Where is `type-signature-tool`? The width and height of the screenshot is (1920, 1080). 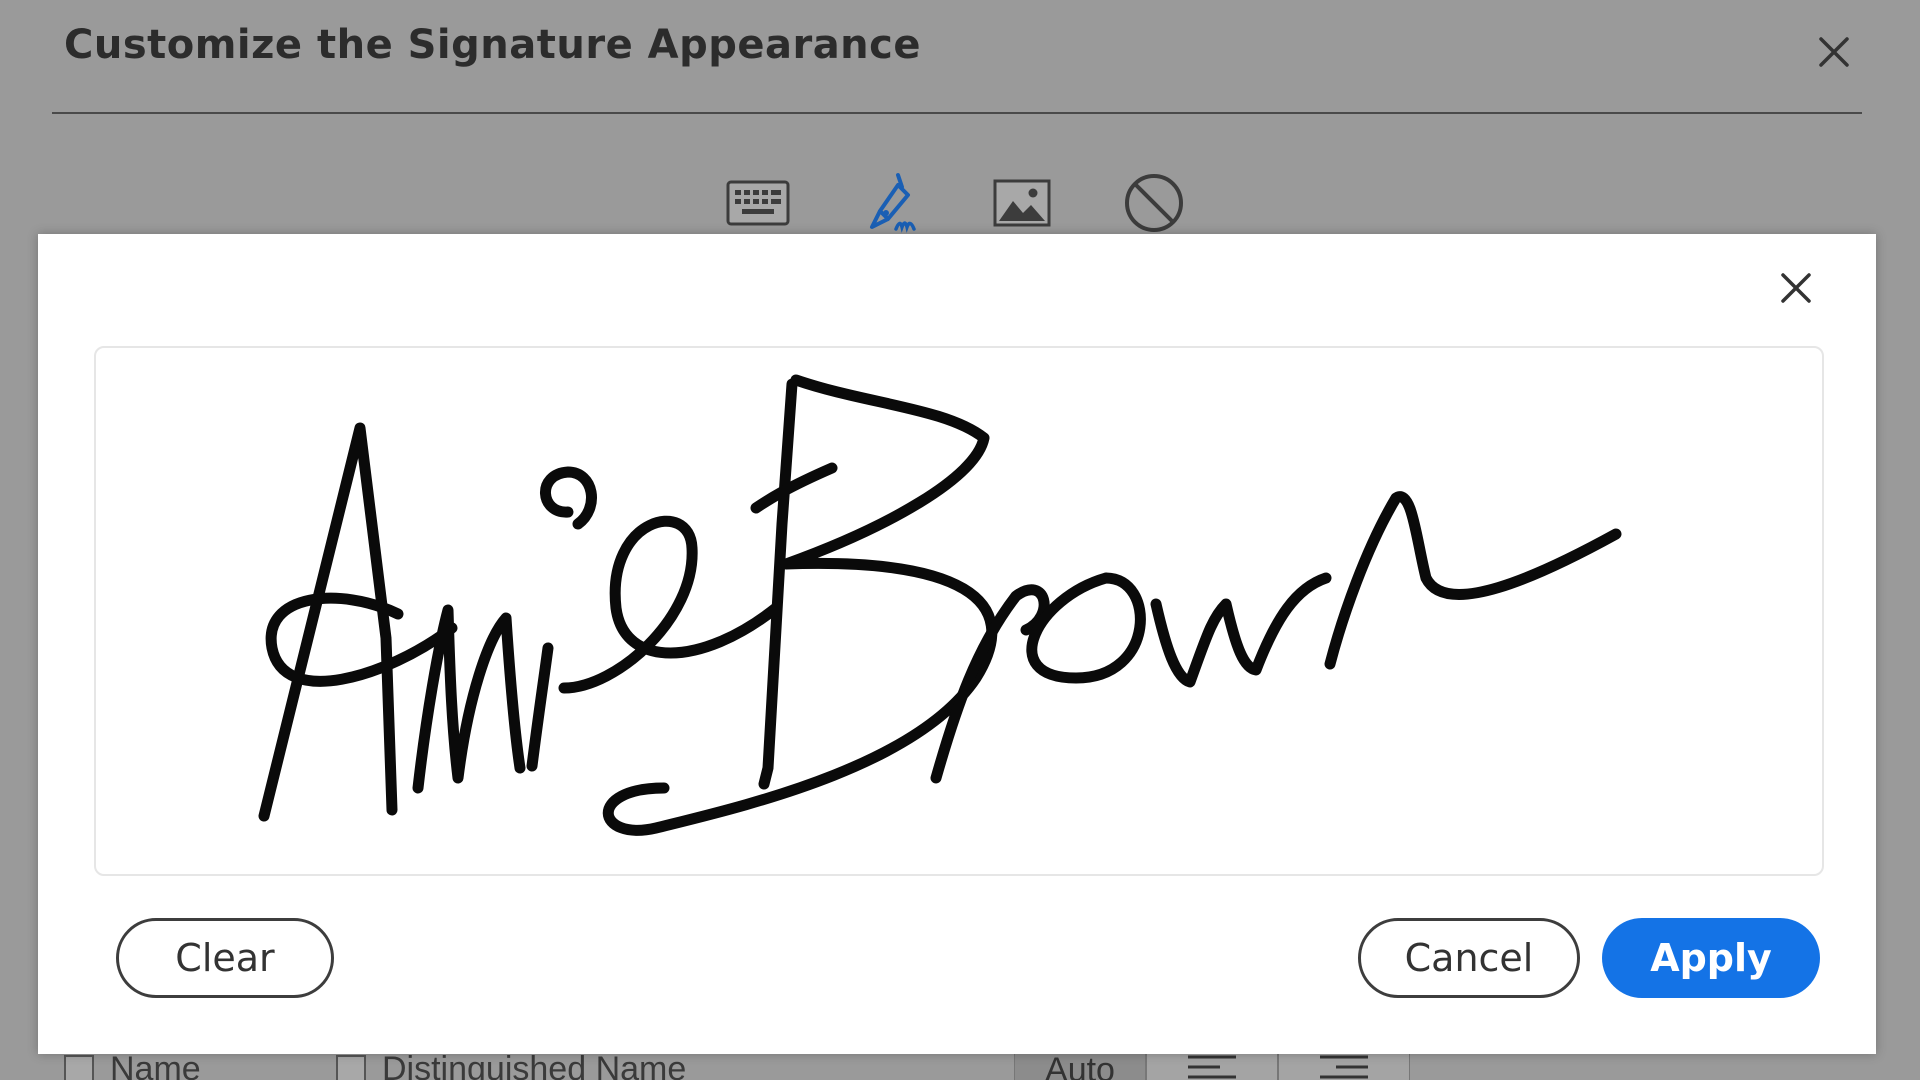 type-signature-tool is located at coordinates (758, 203).